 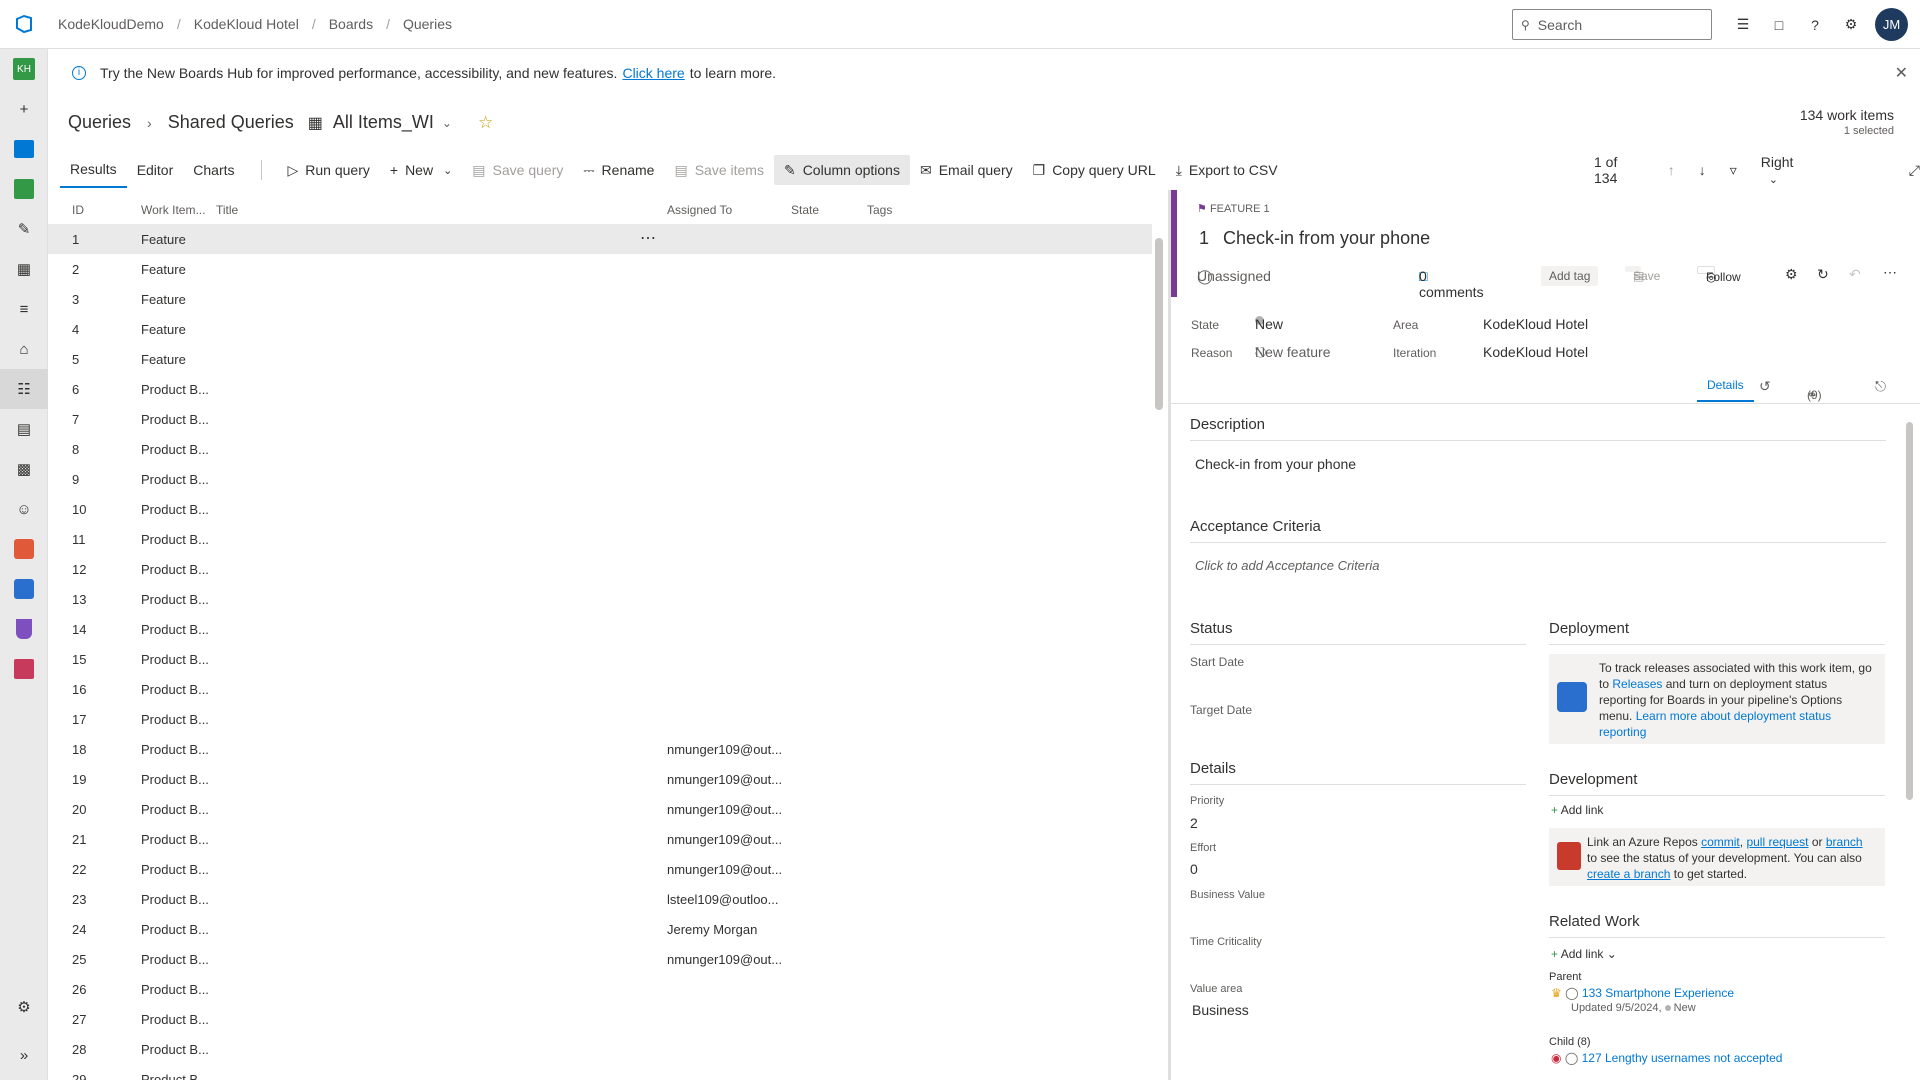 What do you see at coordinates (879, 210) in the screenshot?
I see `column-header-tags: Tags` at bounding box center [879, 210].